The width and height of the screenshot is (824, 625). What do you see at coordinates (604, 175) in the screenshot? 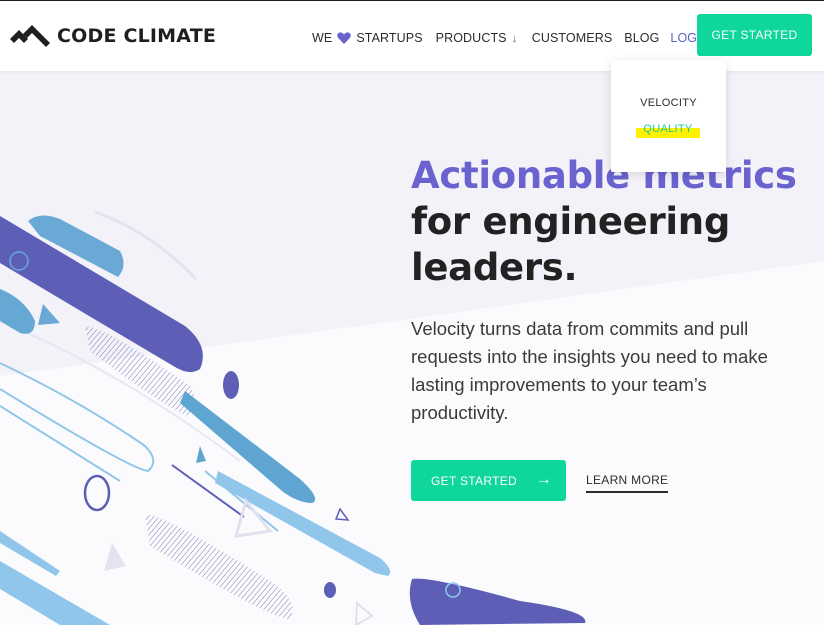
I see `hero-title-accent: Actionable metrics` at bounding box center [604, 175].